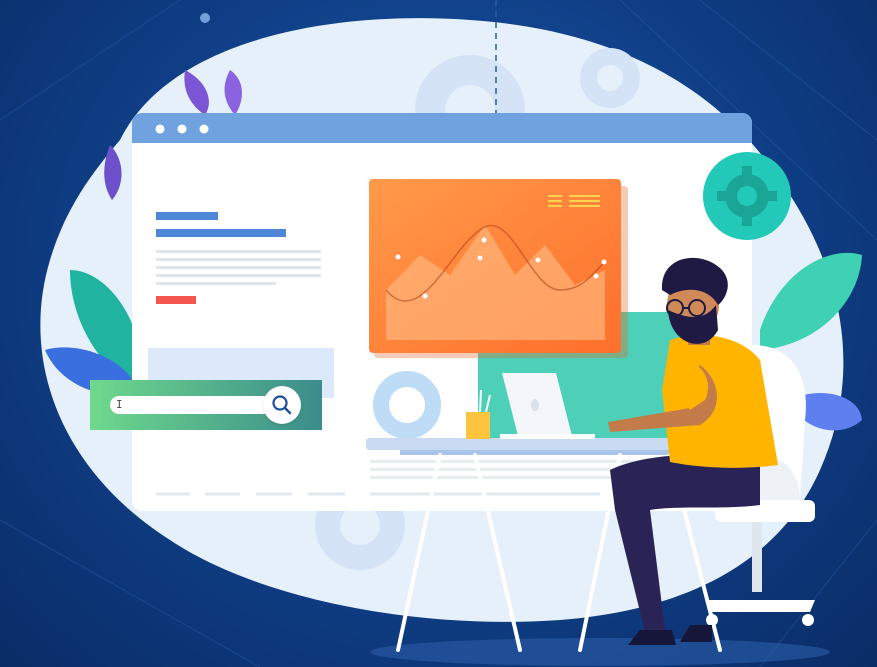 This screenshot has height=667, width=877. What do you see at coordinates (478, 414) in the screenshot?
I see `pencil-cup` at bounding box center [478, 414].